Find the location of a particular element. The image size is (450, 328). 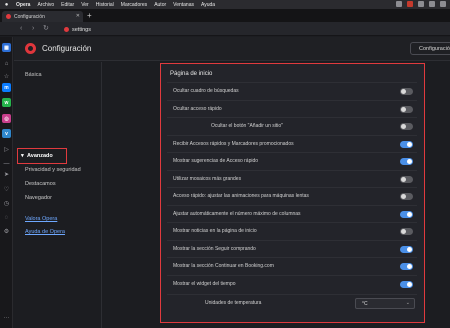

heart-icon: ♡ is located at coordinates (6, 189).